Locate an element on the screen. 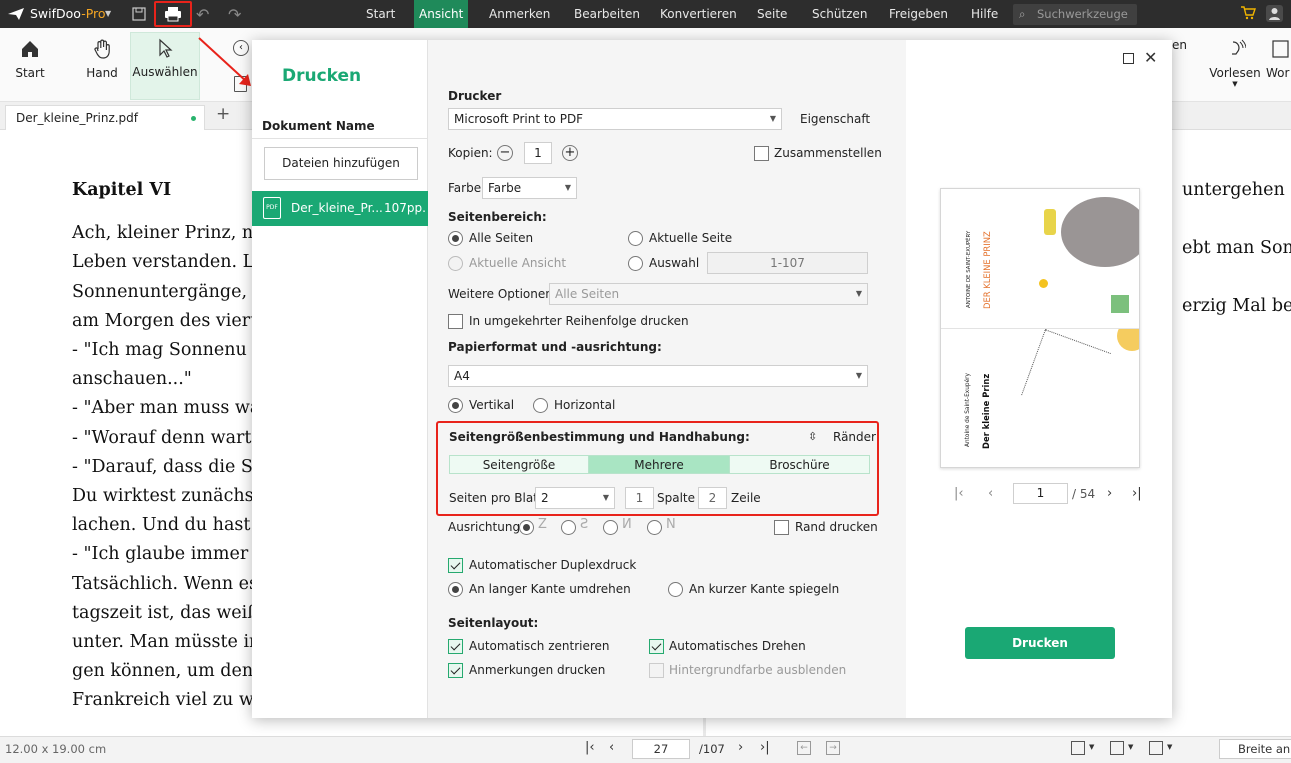 Image resolution: width=1291 pixels, height=763 pixels. close-icon: ✕ is located at coordinates (1150, 57).